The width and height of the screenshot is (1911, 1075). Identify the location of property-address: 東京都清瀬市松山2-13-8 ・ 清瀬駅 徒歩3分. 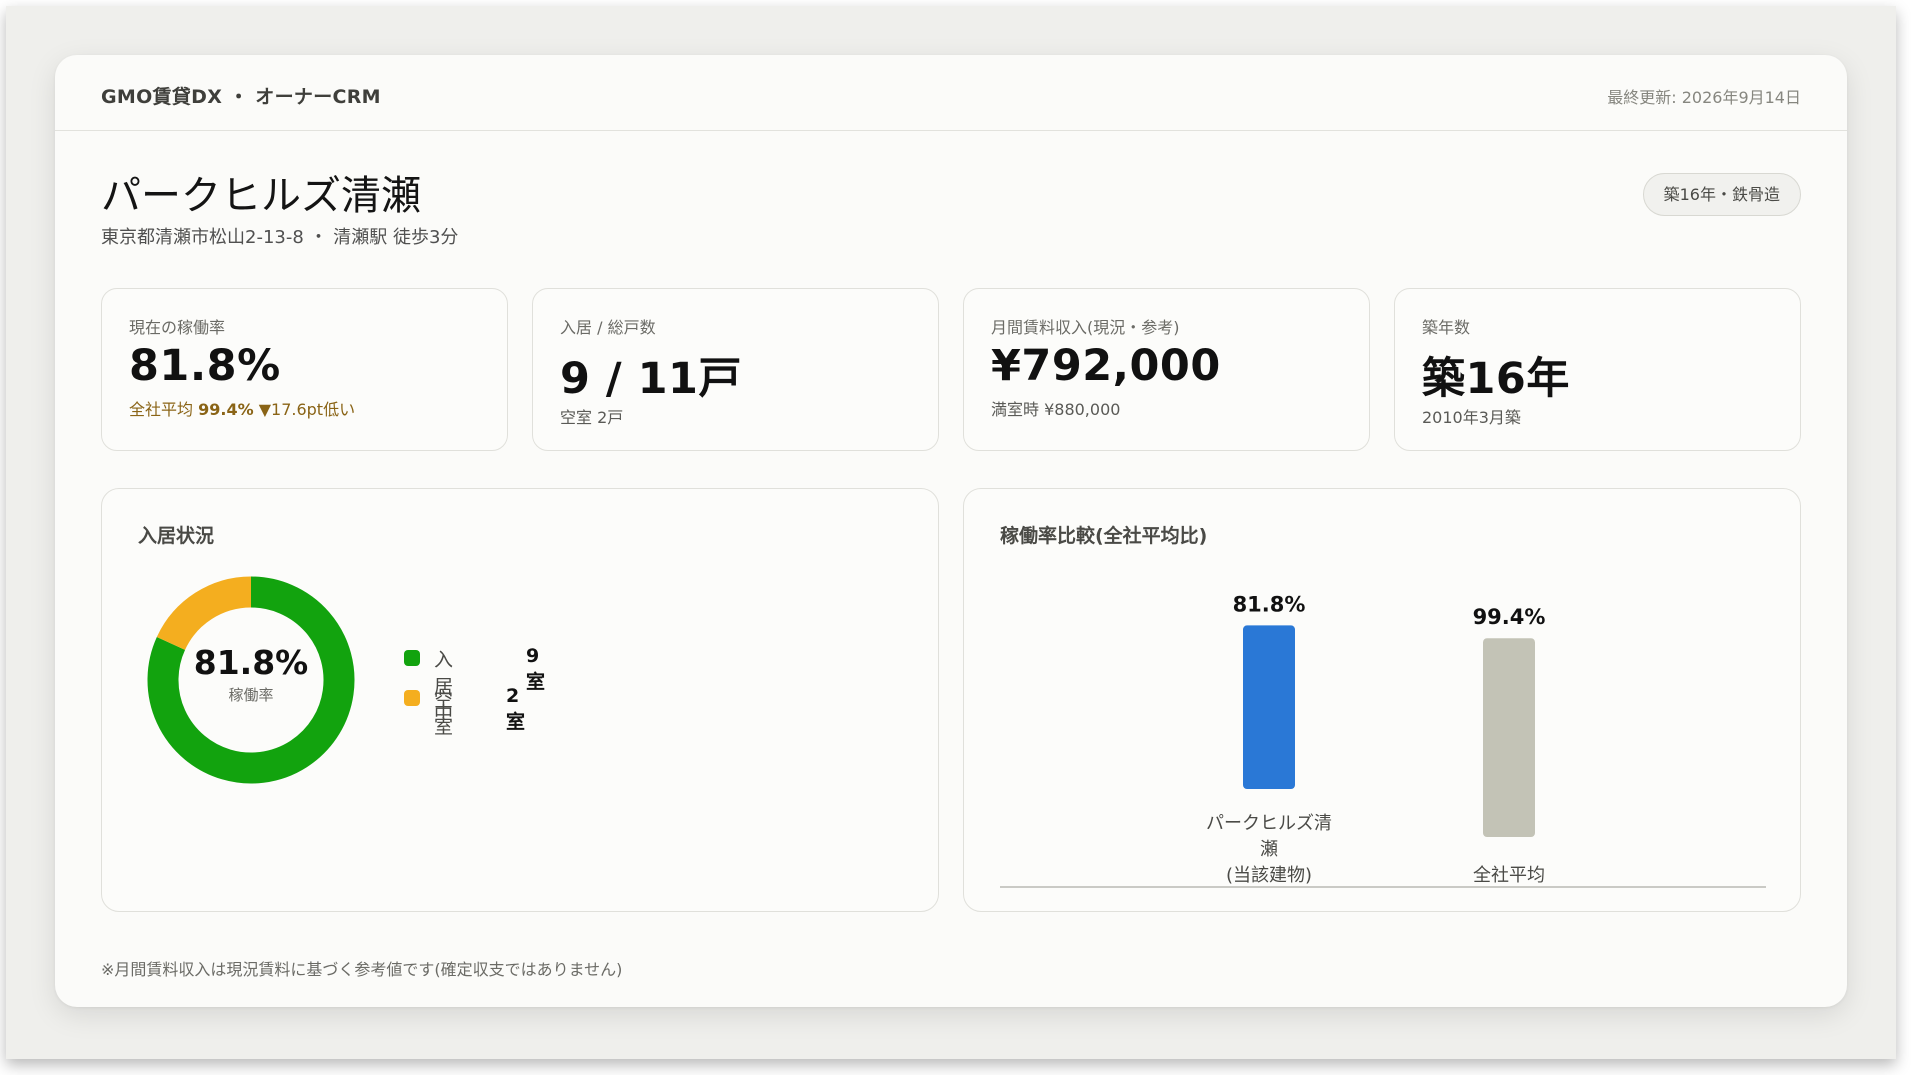
(280, 237).